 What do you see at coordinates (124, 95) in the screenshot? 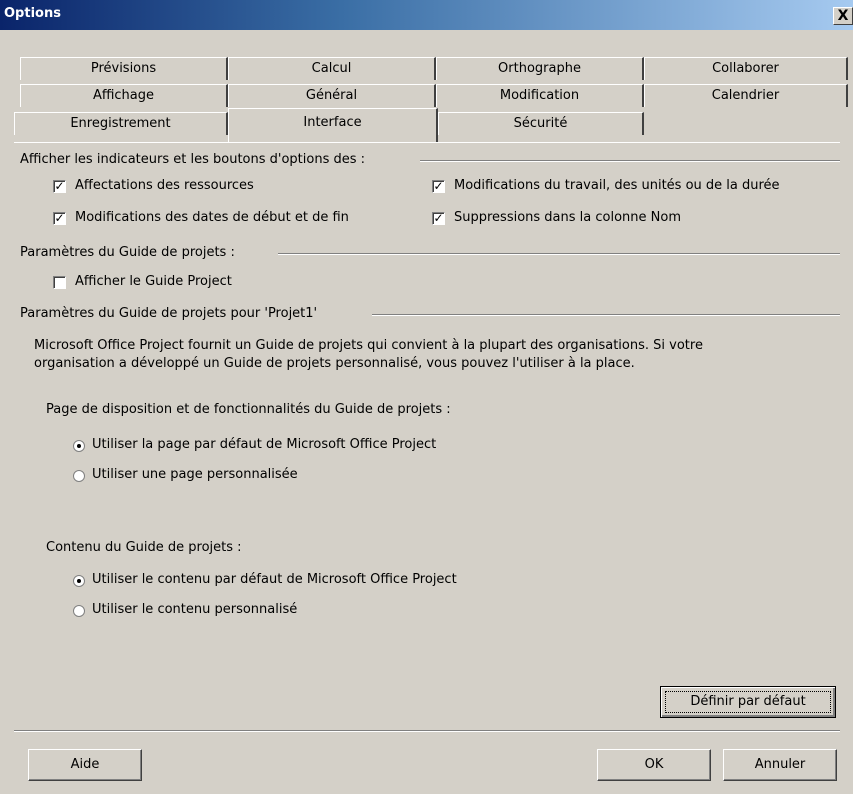
I see `tab-affichage: Affichage` at bounding box center [124, 95].